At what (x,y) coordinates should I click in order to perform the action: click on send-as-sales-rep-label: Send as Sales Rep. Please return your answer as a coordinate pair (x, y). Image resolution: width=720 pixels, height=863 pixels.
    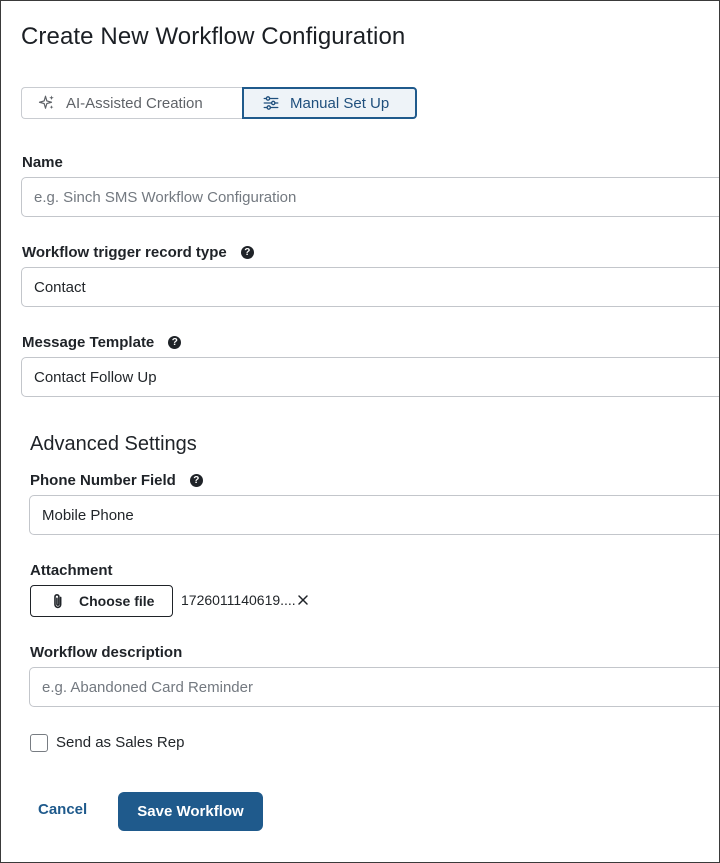
    Looking at the image, I should click on (120, 742).